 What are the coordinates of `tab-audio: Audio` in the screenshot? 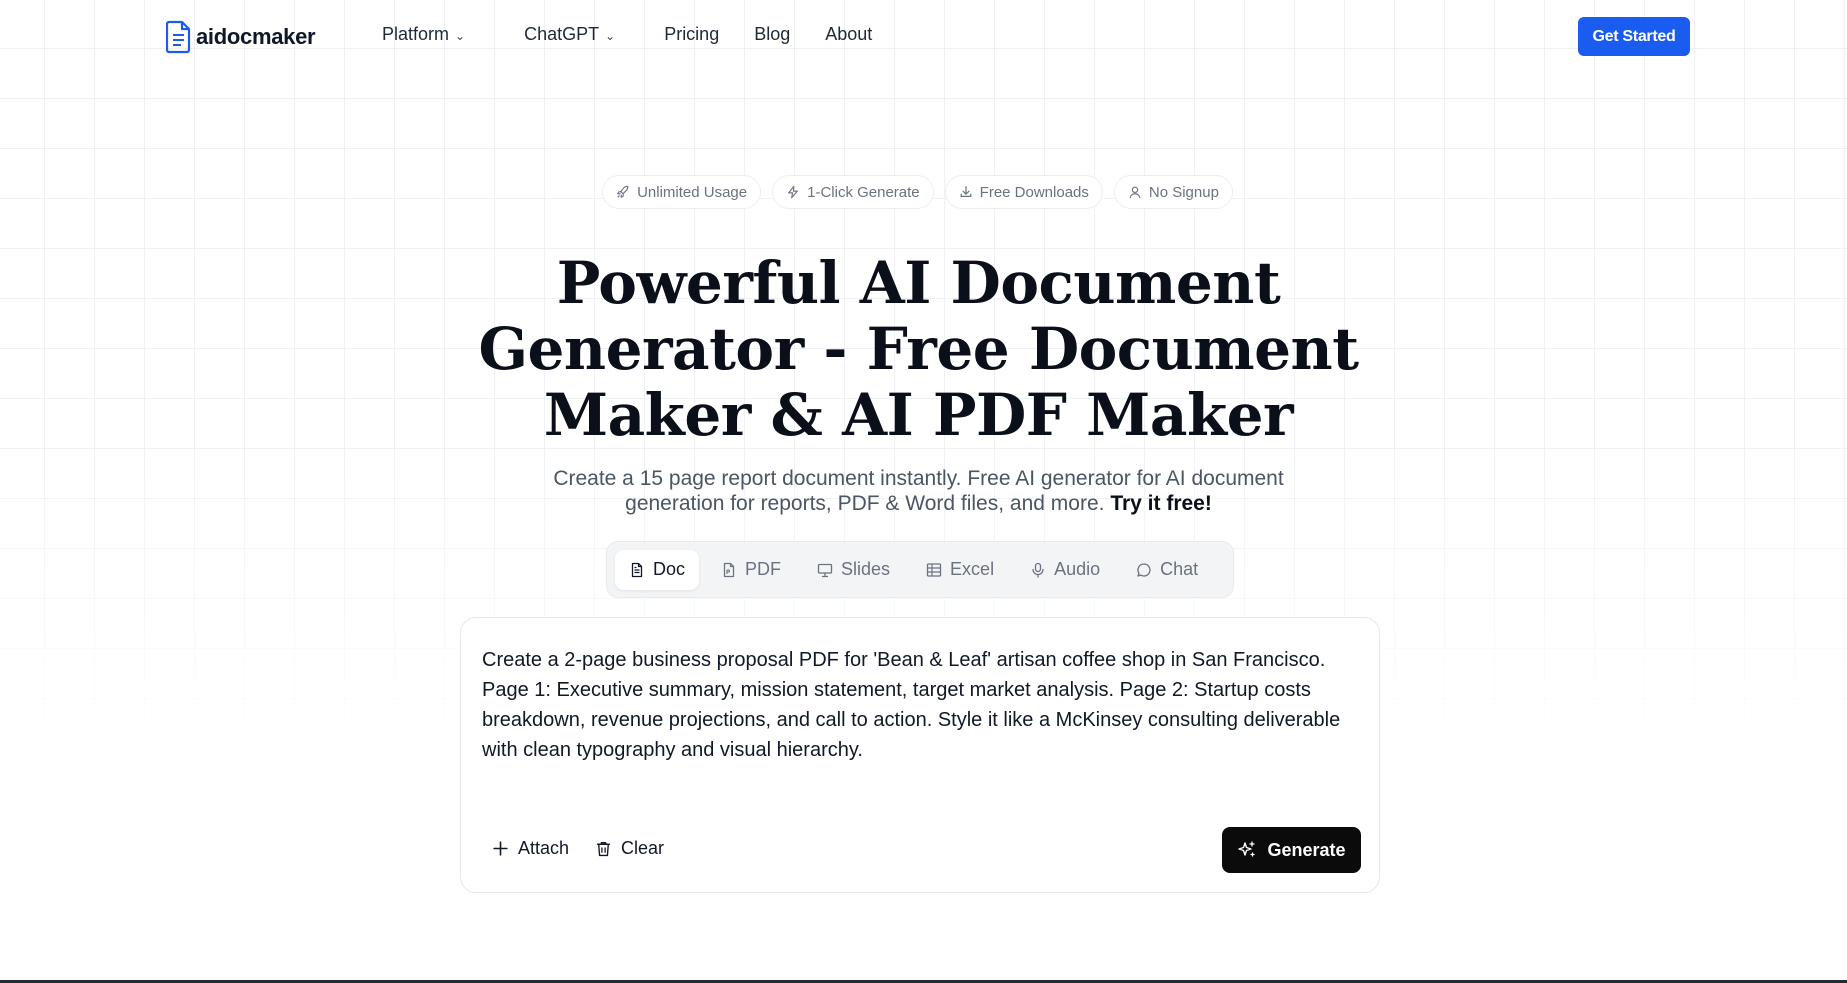 It's located at (1065, 570).